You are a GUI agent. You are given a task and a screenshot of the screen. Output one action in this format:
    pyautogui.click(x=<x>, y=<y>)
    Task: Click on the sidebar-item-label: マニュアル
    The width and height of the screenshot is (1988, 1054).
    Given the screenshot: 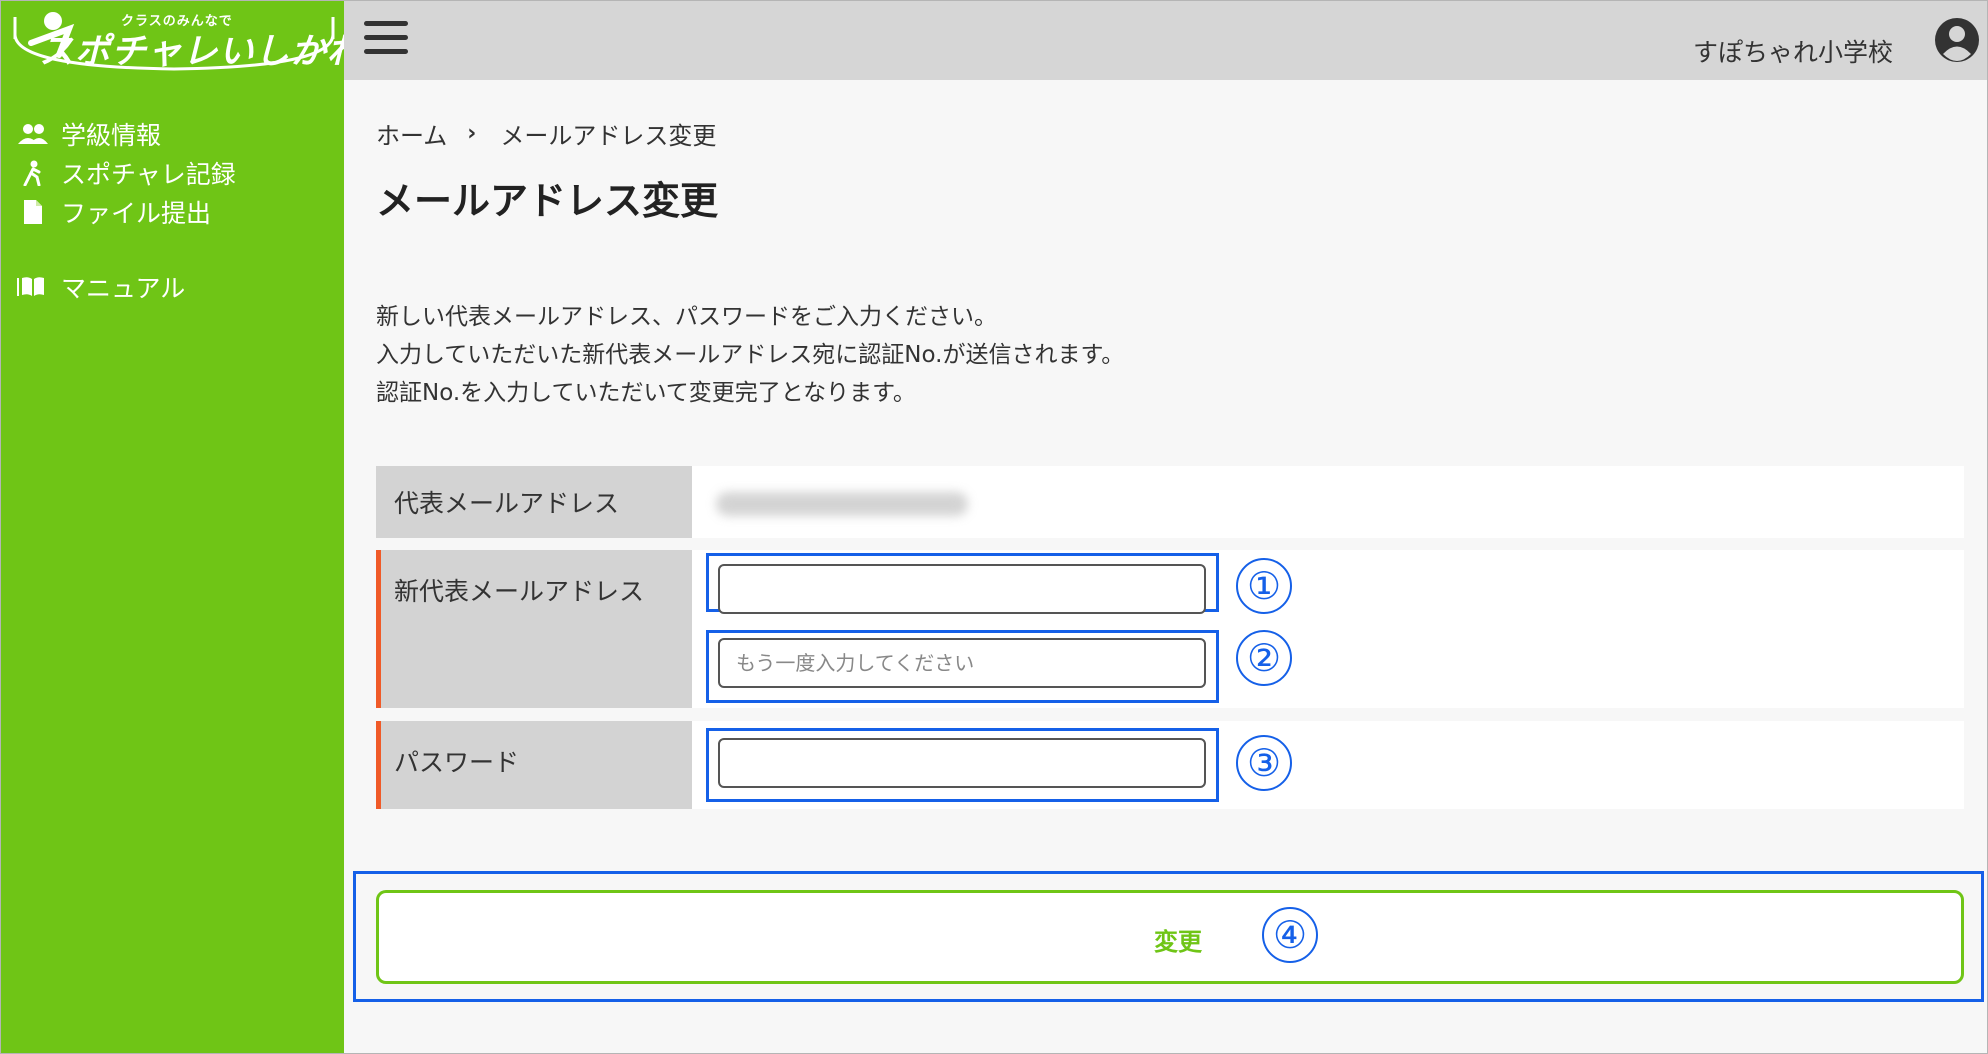 What is the action you would take?
    pyautogui.click(x=123, y=288)
    